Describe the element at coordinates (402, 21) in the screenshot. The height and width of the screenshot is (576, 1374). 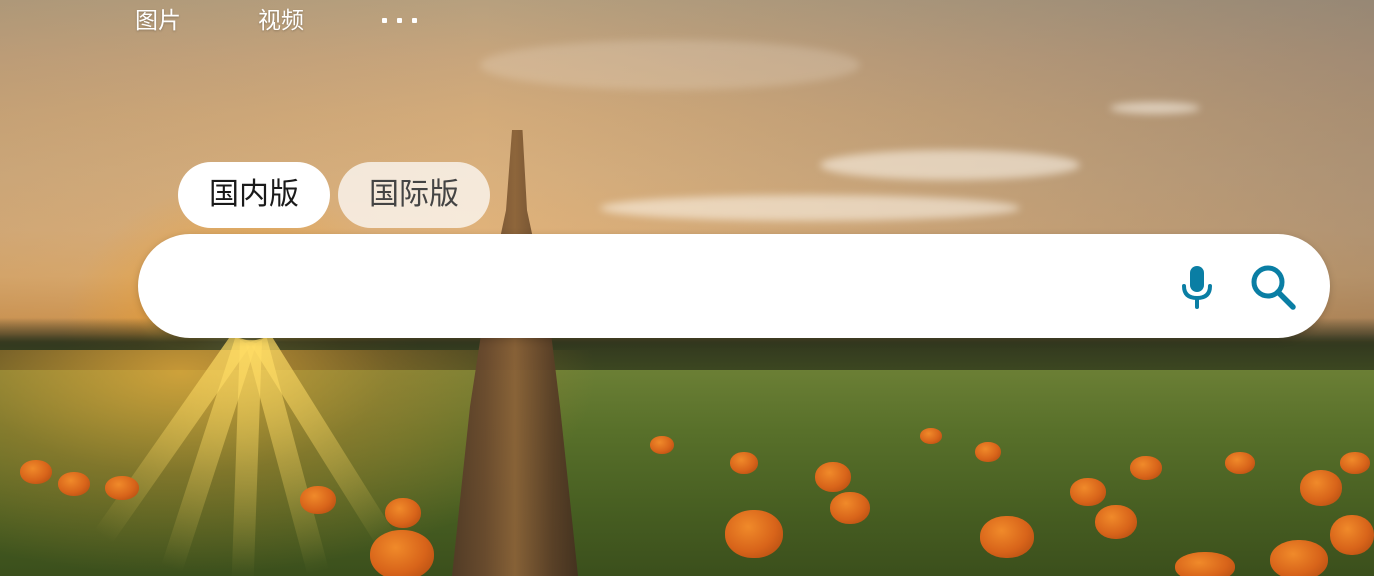
I see `more-dots-icon` at that location.